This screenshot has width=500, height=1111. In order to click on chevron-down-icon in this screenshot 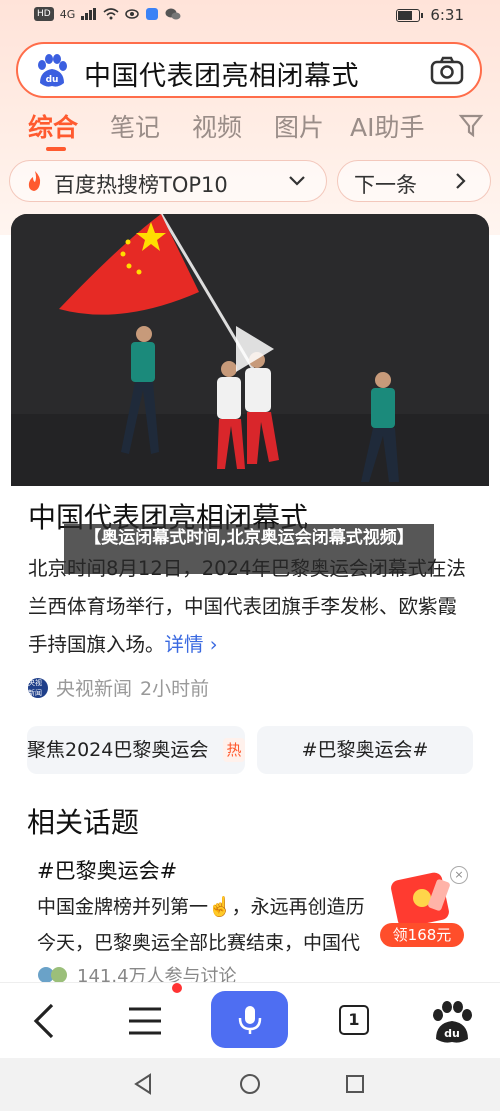, I will do `click(297, 181)`.